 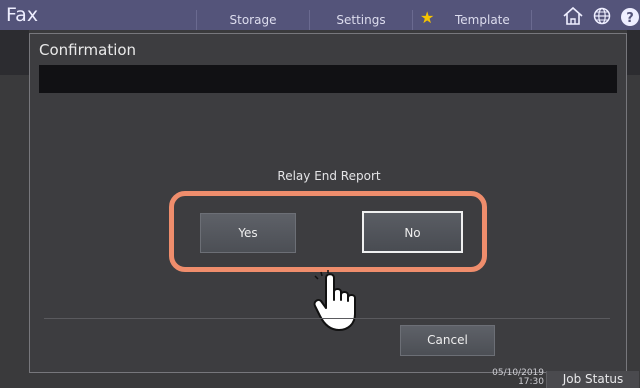 I want to click on yes-button: Yes, so click(x=248, y=233).